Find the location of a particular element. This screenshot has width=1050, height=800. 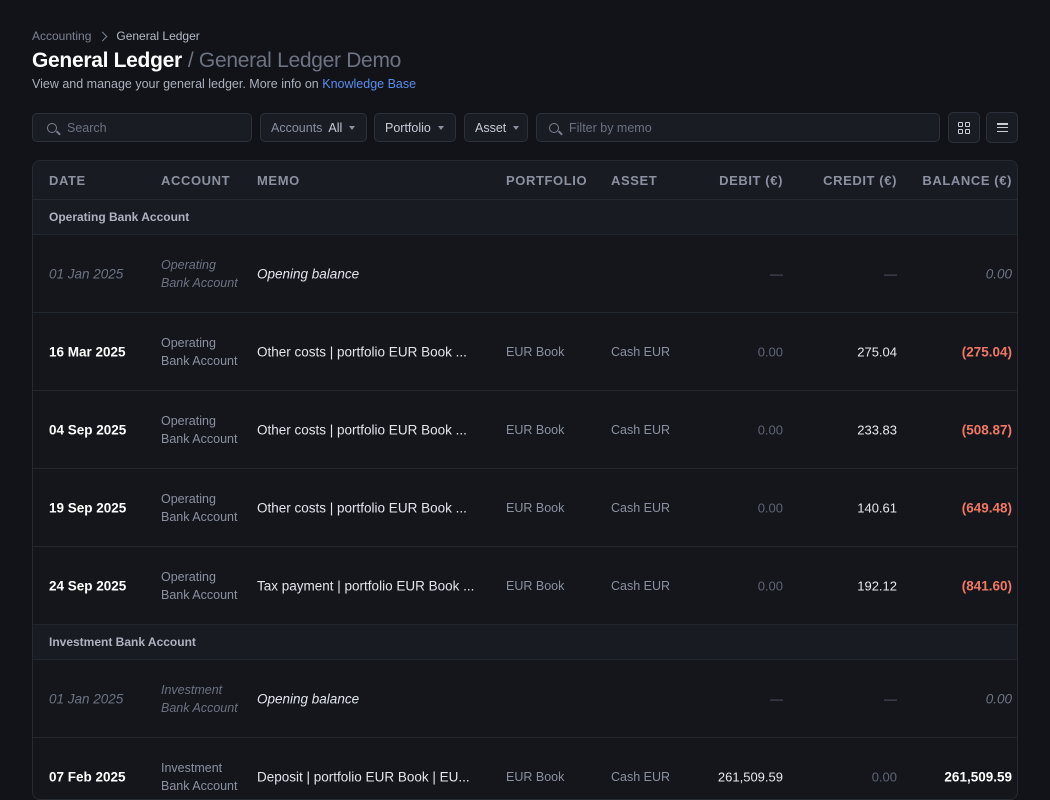

list-view-button is located at coordinates (1002, 127).